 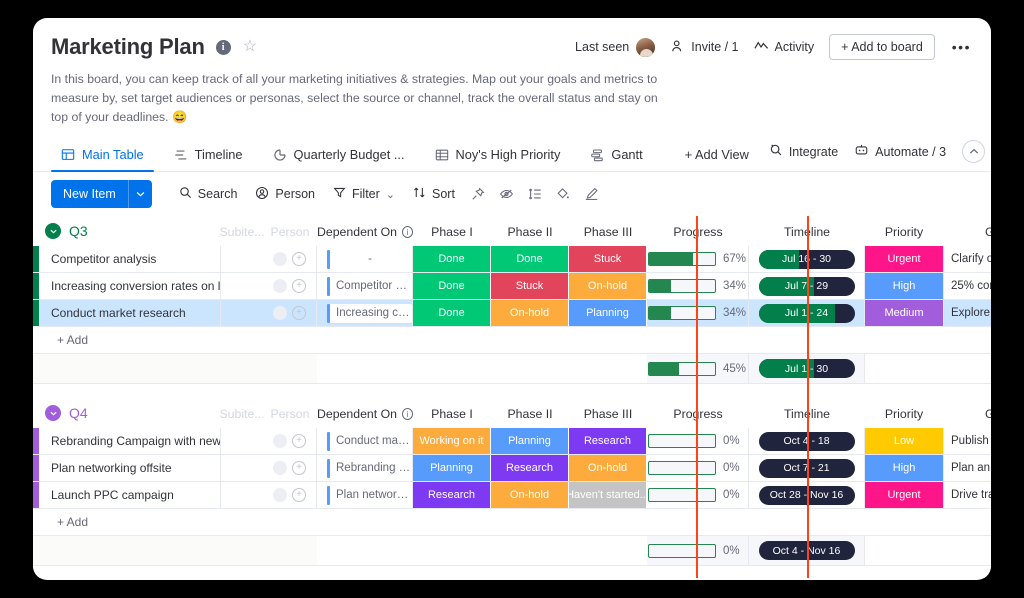 What do you see at coordinates (967, 259) in the screenshot?
I see `row-goal-cell: Clarify our main com.` at bounding box center [967, 259].